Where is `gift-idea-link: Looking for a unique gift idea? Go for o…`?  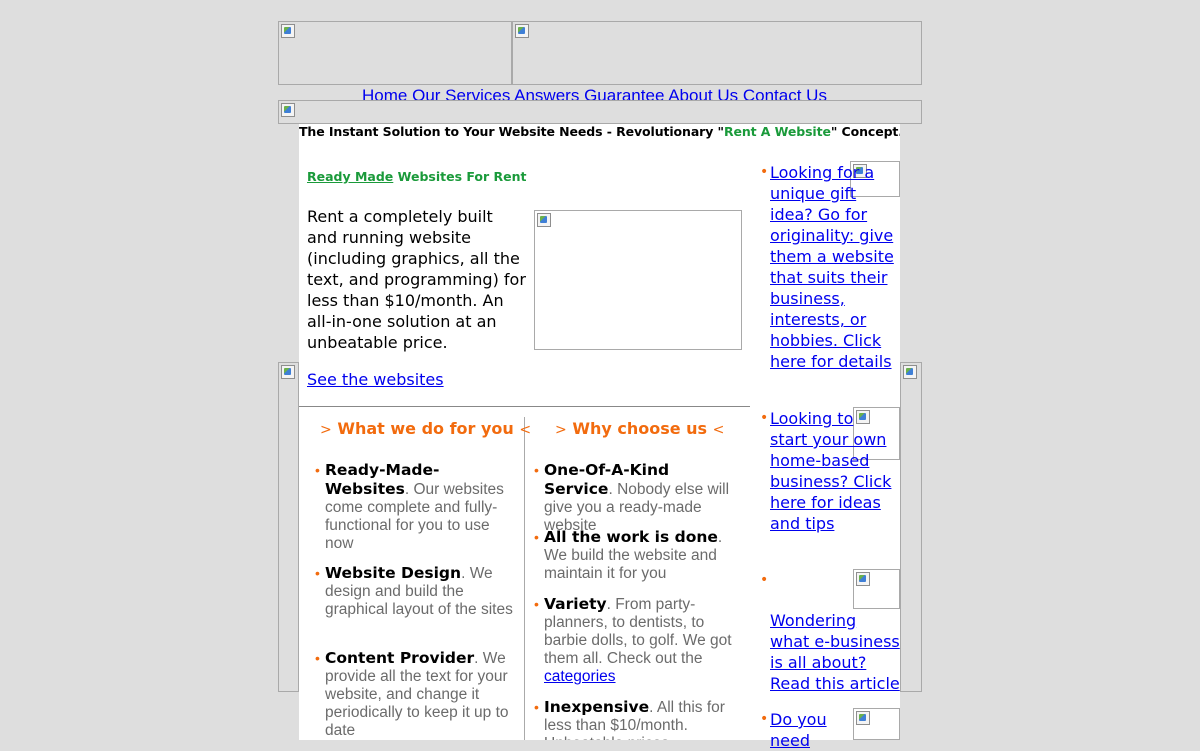
gift-idea-link: Looking for a unique gift idea? Go for o… is located at coordinates (835, 267).